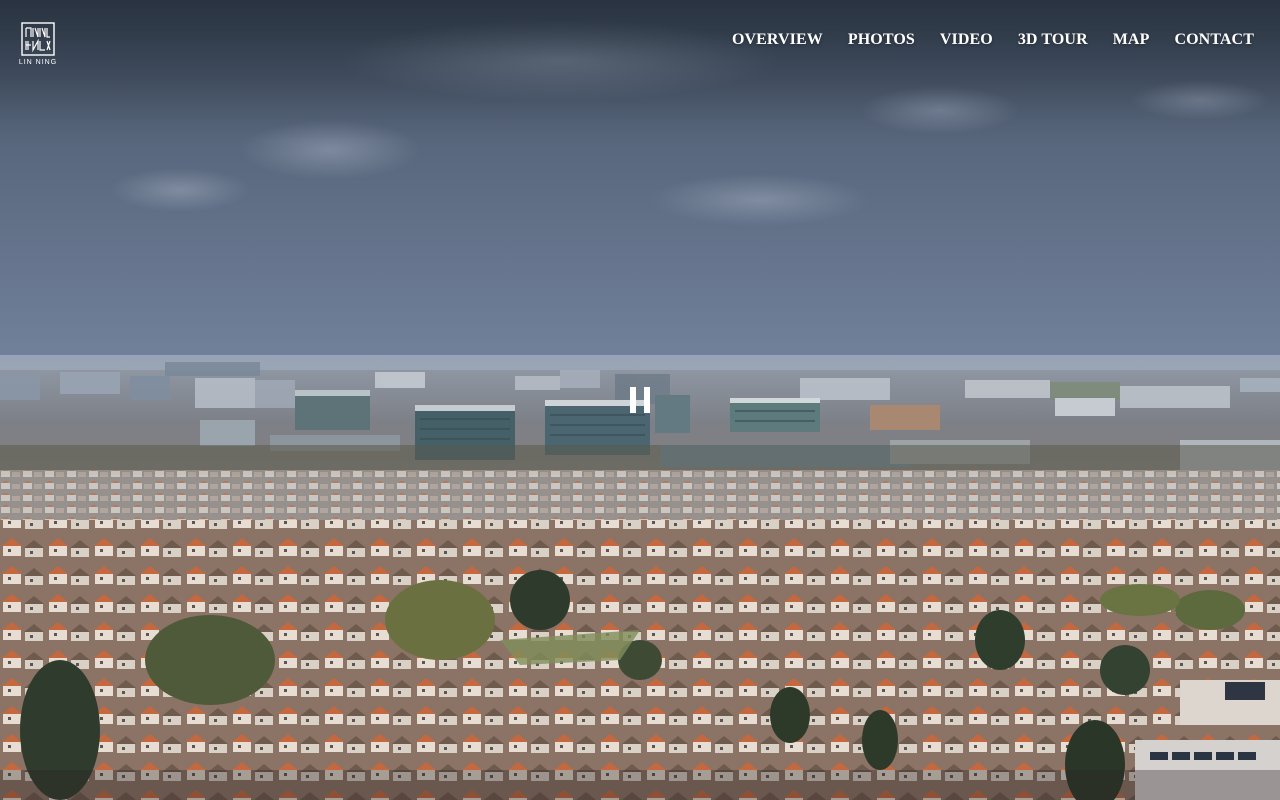 The height and width of the screenshot is (800, 1280). I want to click on pause-icon, so click(640, 400).